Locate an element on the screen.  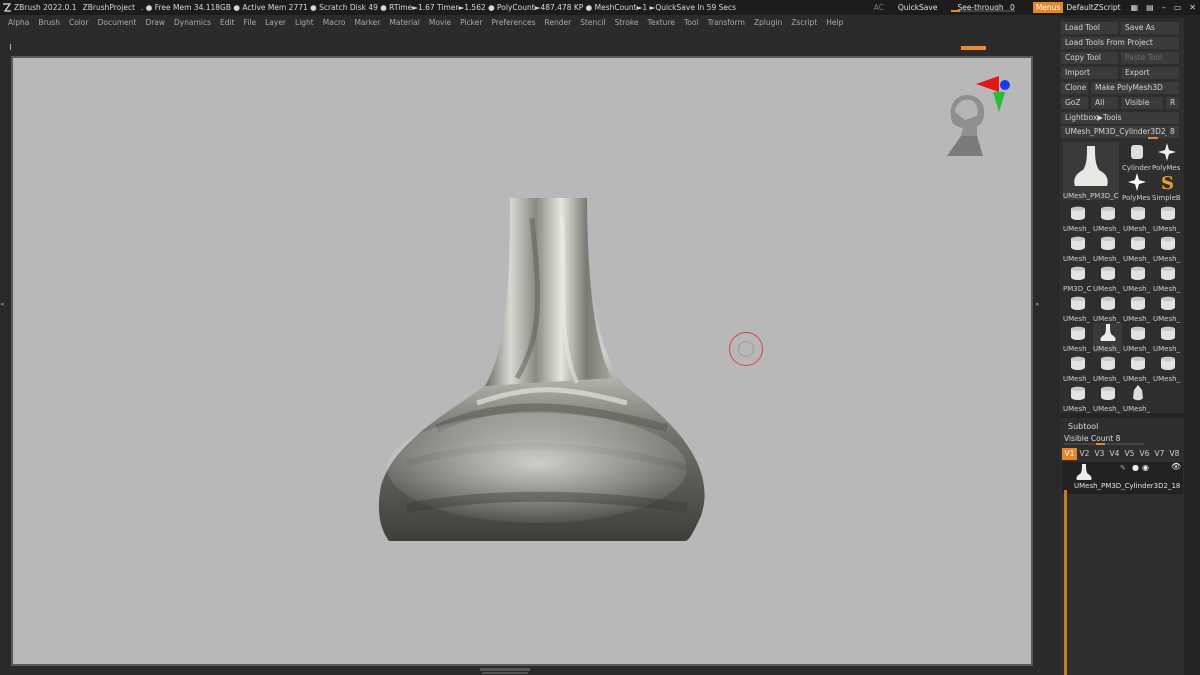
layout-icon: ▦ is located at coordinates (1135, 7).